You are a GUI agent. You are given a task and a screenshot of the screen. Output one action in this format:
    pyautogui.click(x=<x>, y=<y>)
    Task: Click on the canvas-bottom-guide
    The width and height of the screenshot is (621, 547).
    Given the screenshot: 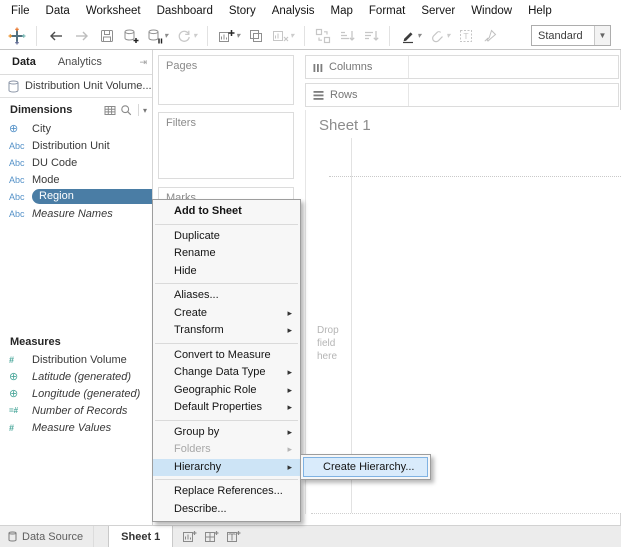 What is the action you would take?
    pyautogui.click(x=466, y=513)
    